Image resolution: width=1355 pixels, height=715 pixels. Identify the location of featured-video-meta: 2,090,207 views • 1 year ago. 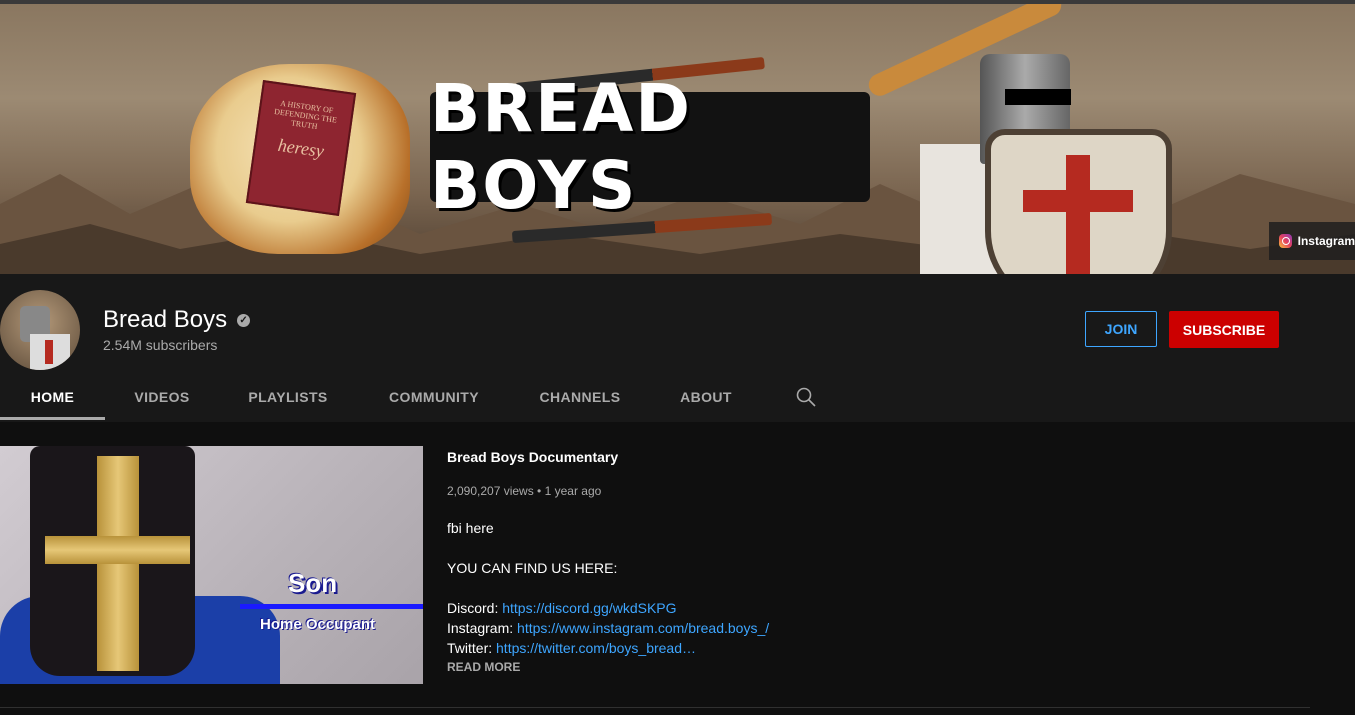
(524, 491).